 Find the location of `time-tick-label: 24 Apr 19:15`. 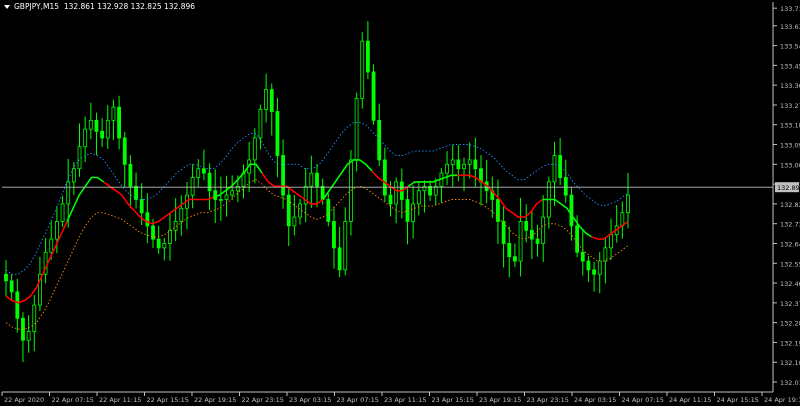

time-tick-label: 24 Apr 19:15 is located at coordinates (782, 400).